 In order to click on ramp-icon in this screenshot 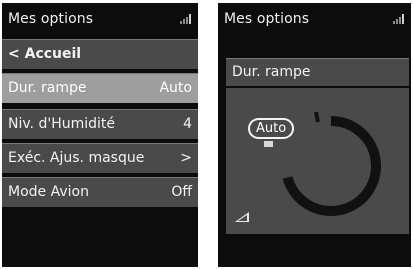, I will do `click(242, 217)`.